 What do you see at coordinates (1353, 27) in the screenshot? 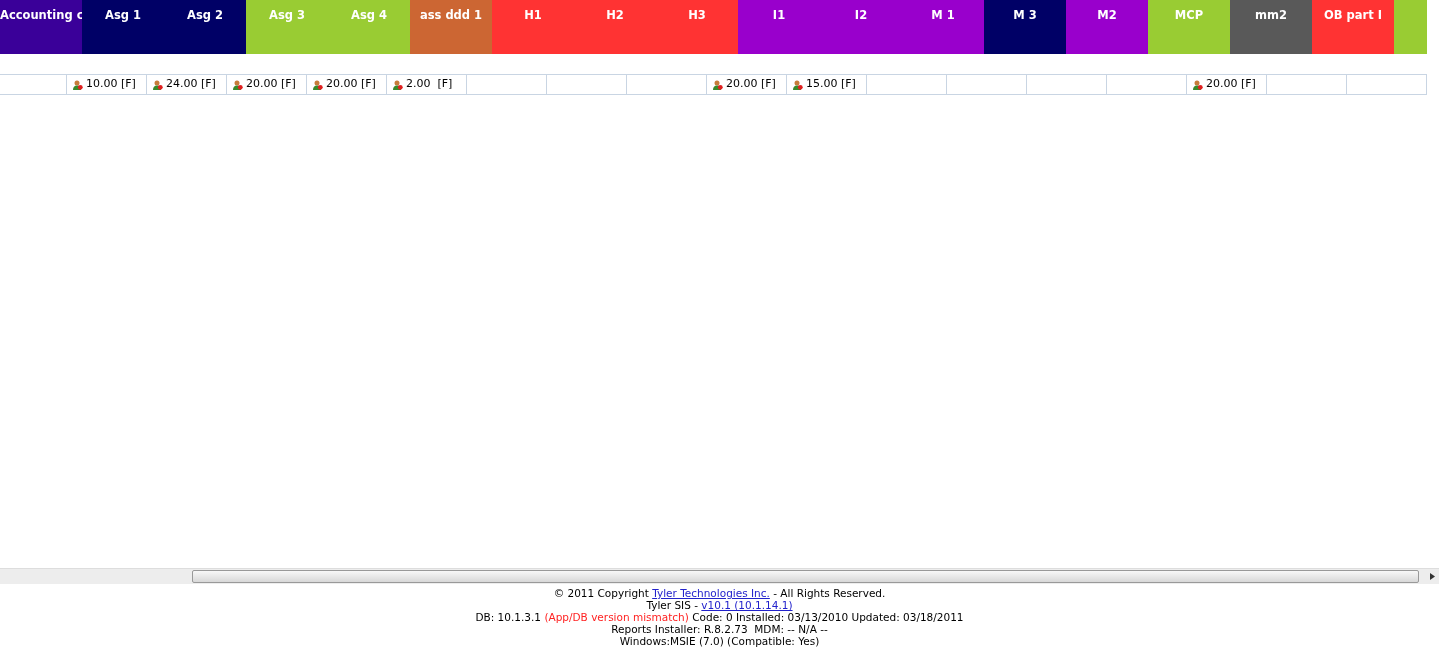
I see `column-header: OB part I` at bounding box center [1353, 27].